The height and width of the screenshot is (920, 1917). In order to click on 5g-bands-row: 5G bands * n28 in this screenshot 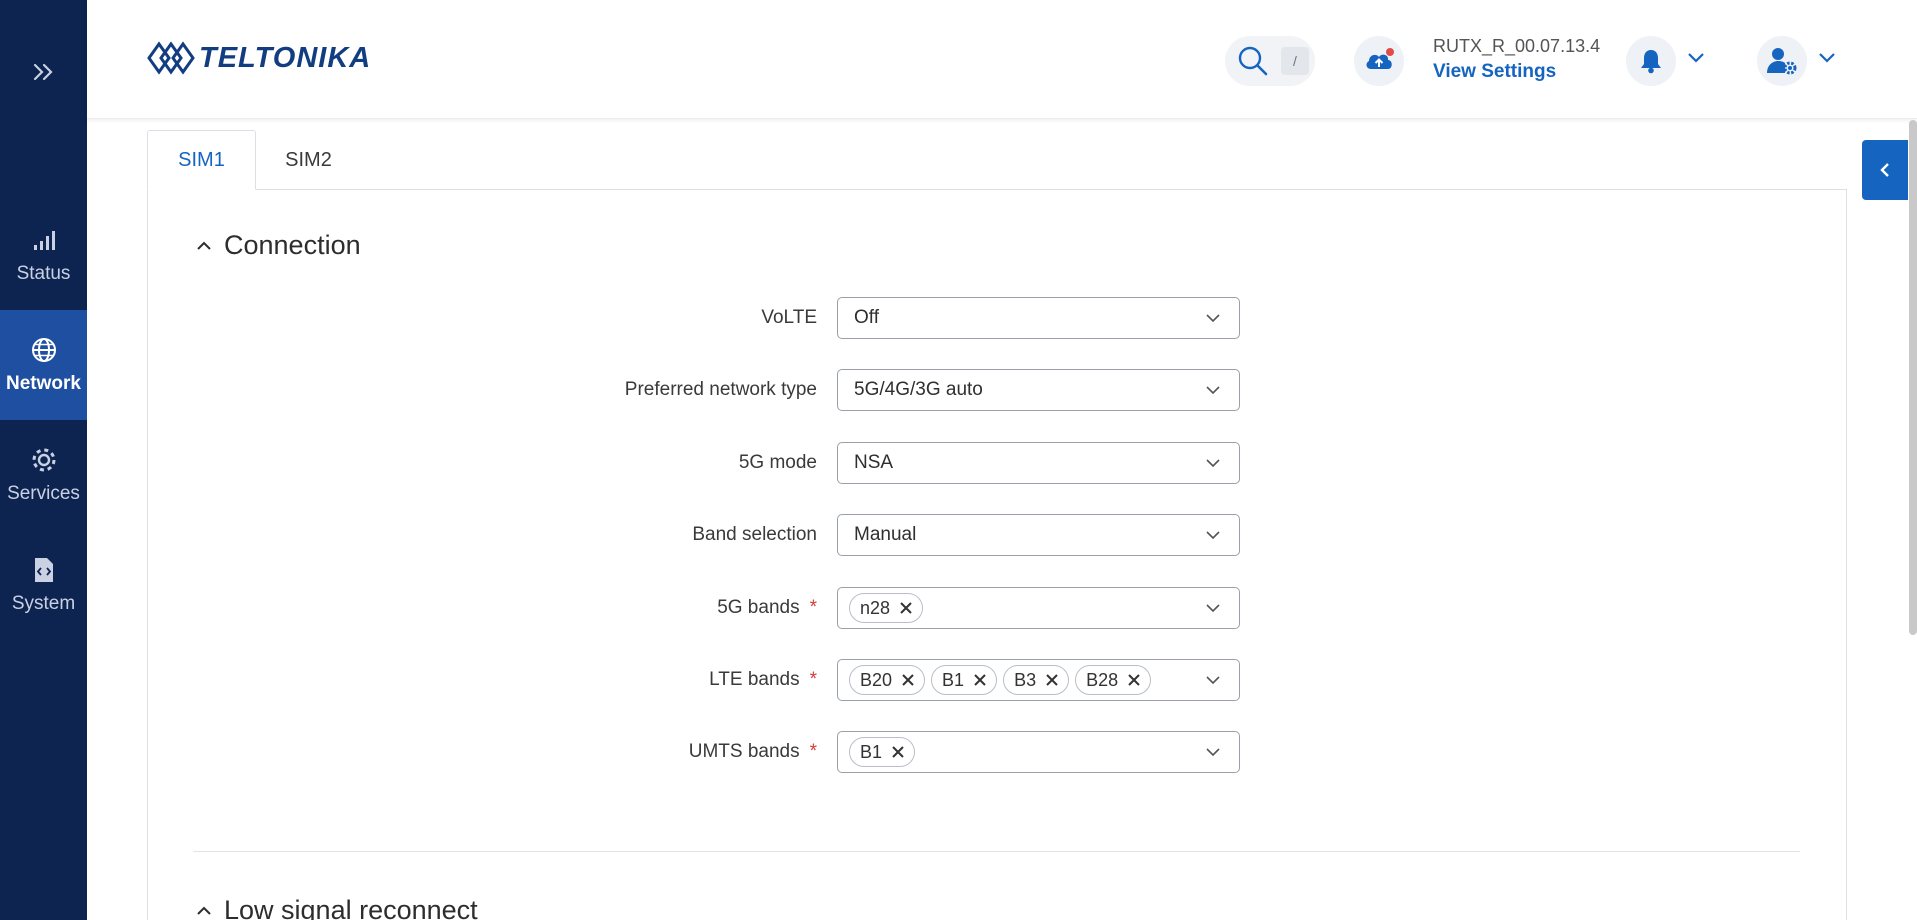, I will do `click(870, 608)`.